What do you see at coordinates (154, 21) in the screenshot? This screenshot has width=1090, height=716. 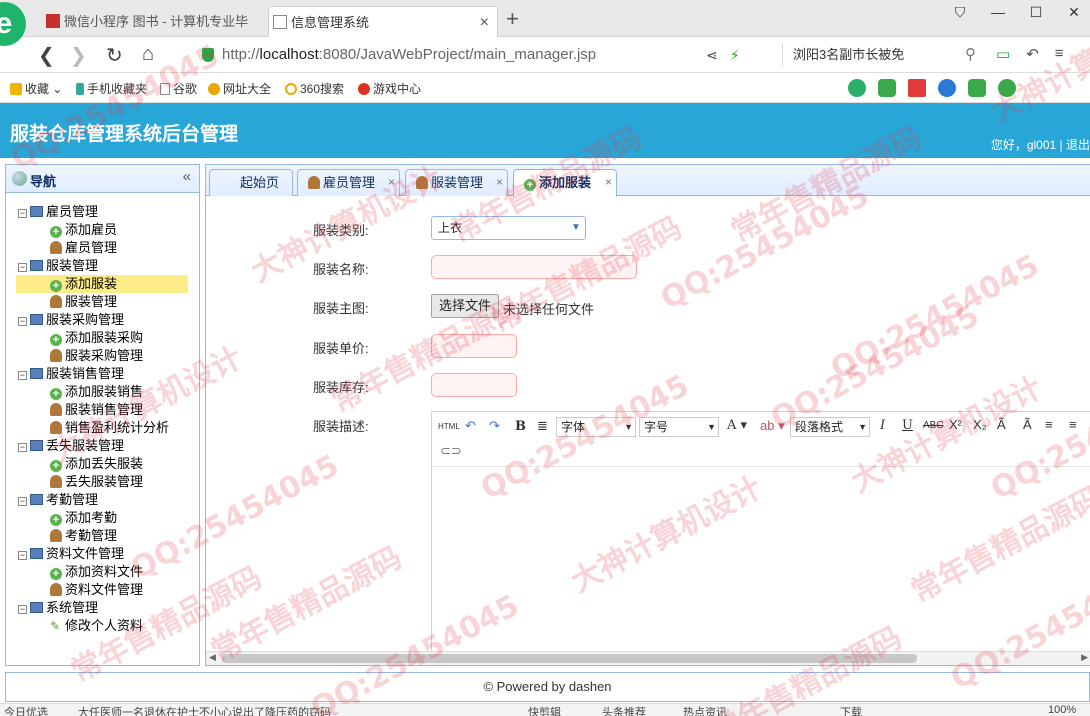 I see `browser-tab: 微信小程序 图书 - 计算机专业毕` at bounding box center [154, 21].